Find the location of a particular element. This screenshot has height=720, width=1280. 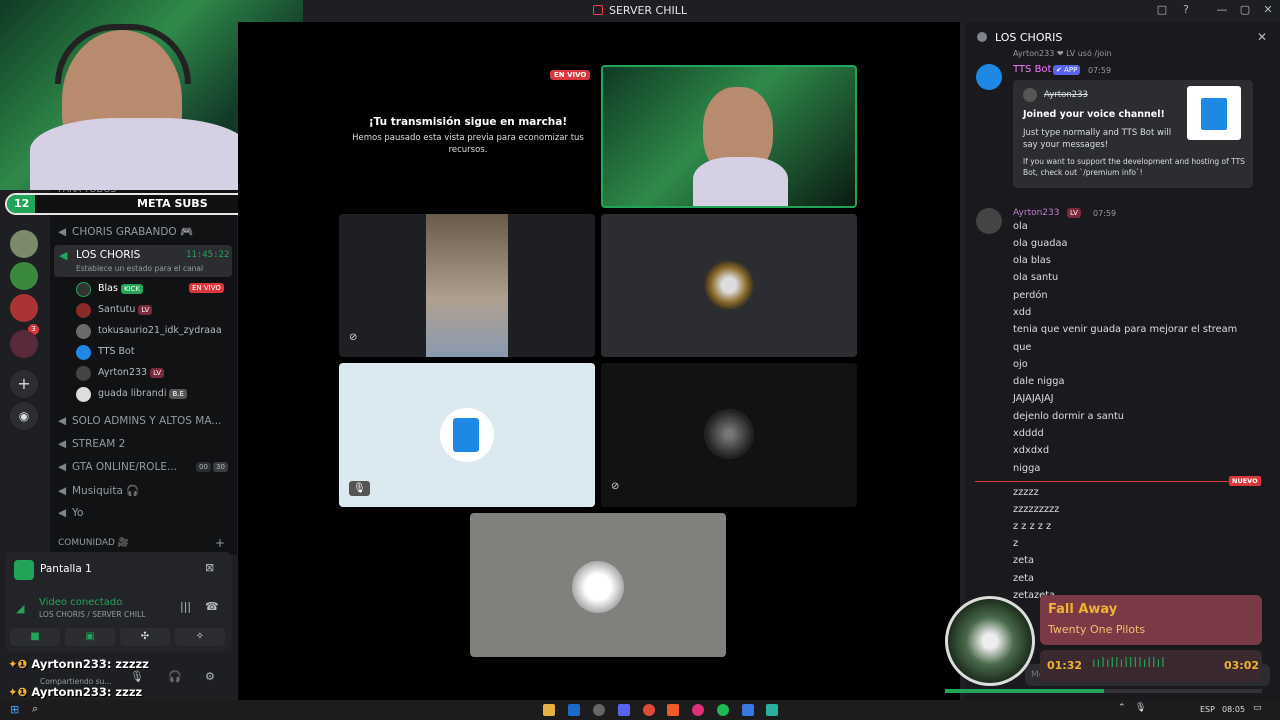

settings-icon: ⚙ is located at coordinates (210, 676).